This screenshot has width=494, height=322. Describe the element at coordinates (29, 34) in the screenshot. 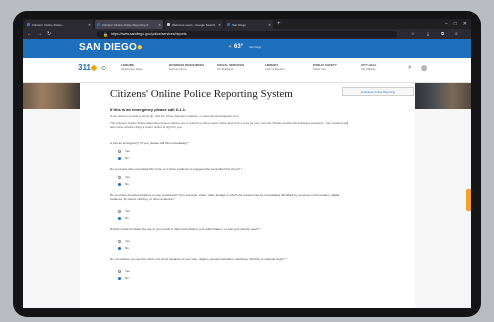

I see `back-button: ←` at that location.